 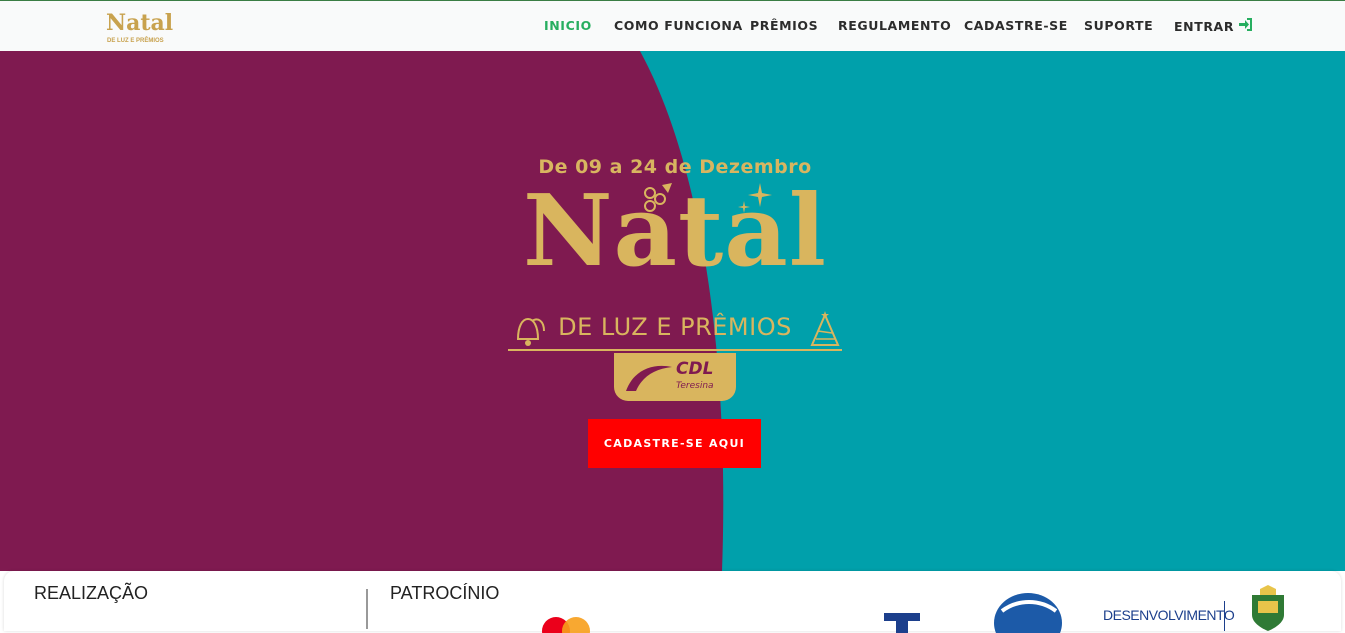 What do you see at coordinates (1028, 611) in the screenshot?
I see `sponsor-logo-globe` at bounding box center [1028, 611].